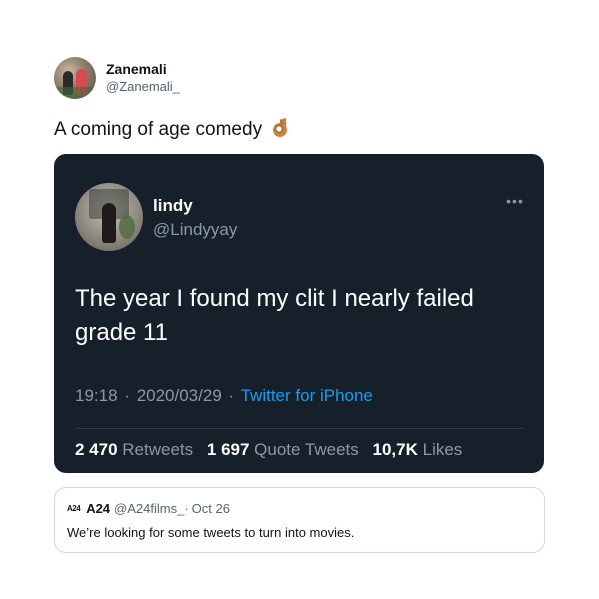 This screenshot has width=599, height=599. I want to click on author-handle: @Zanemali_, so click(143, 86).